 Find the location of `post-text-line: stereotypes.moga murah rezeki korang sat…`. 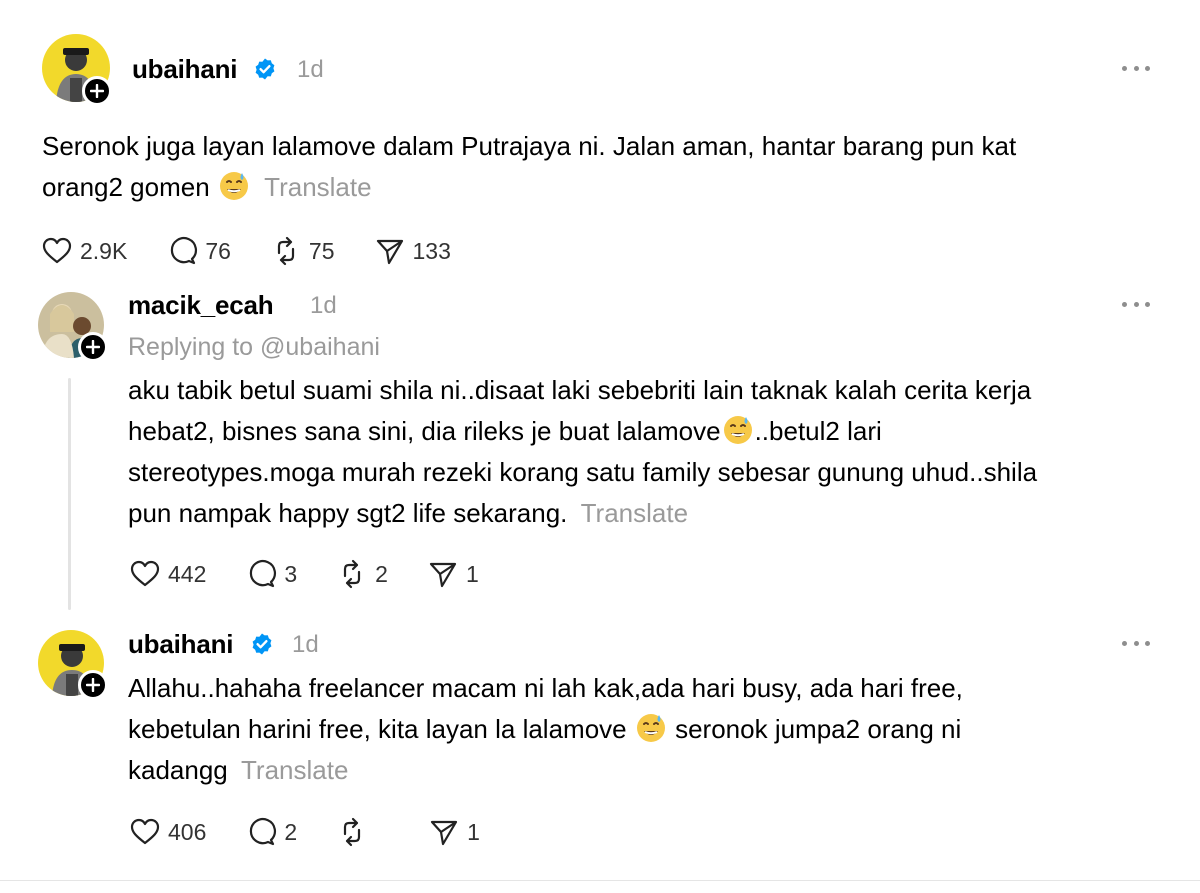

post-text-line: stereotypes.moga murah rezeki korang sat… is located at coordinates (583, 472).